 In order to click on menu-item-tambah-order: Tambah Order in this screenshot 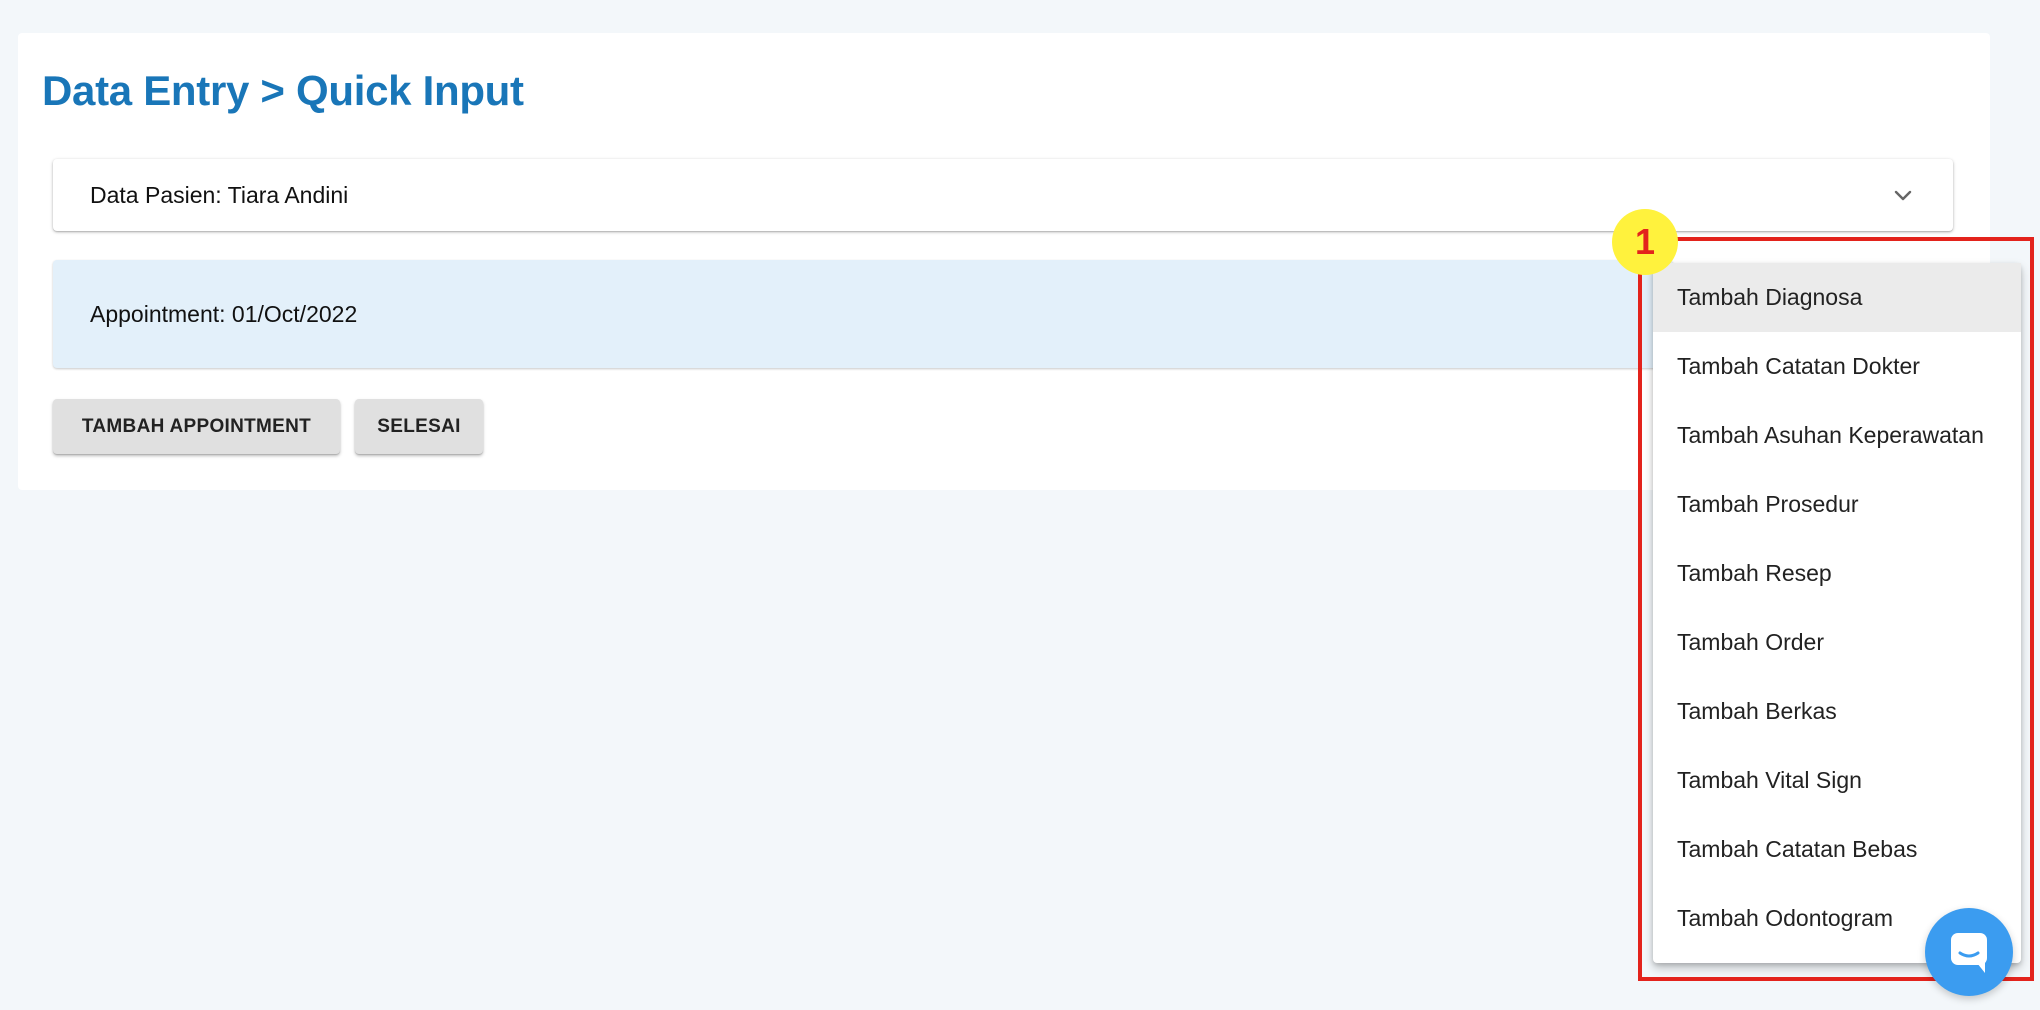, I will do `click(1837, 642)`.